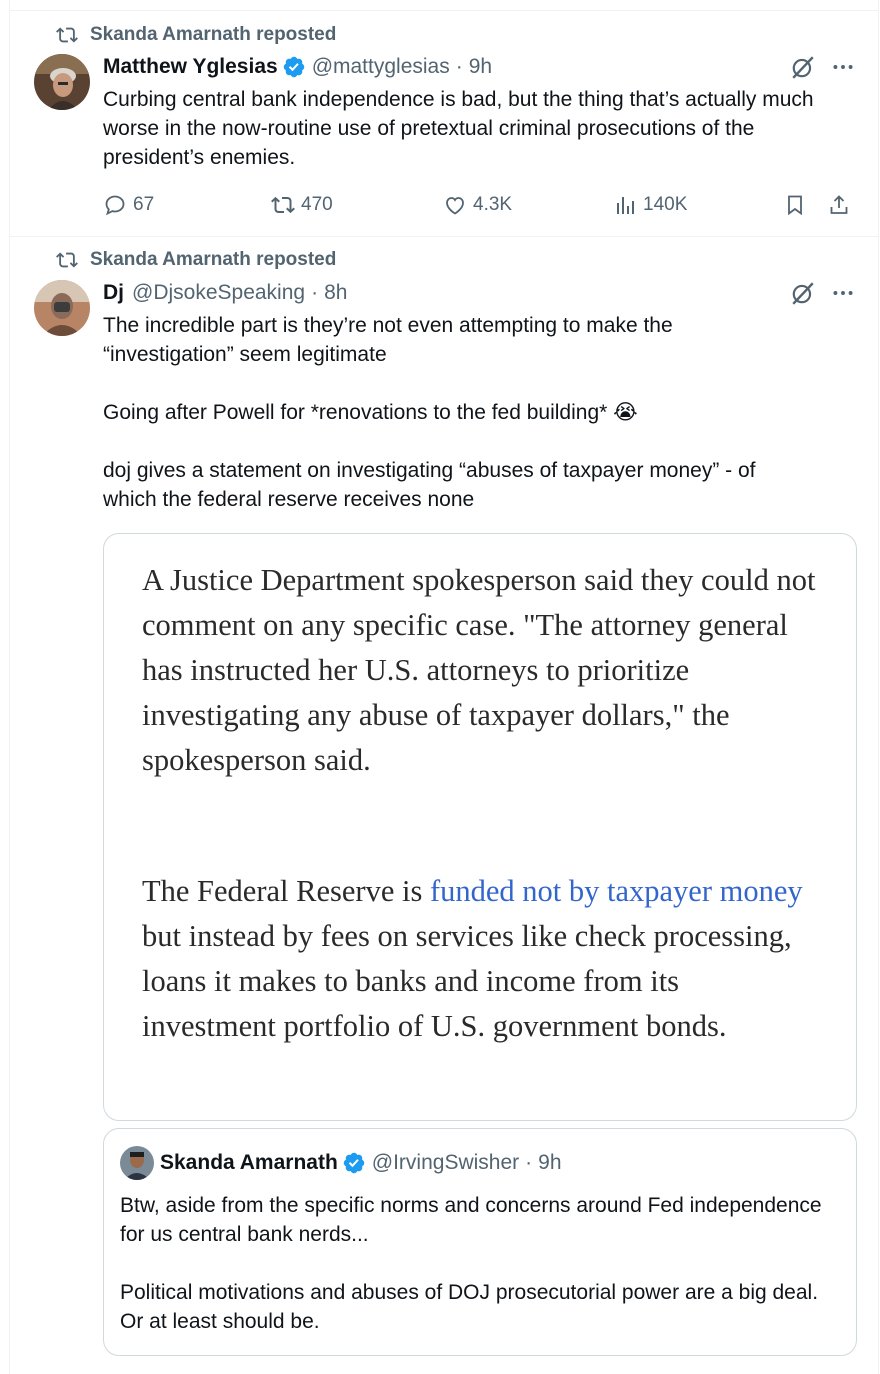 This screenshot has height=1374, width=880. What do you see at coordinates (190, 67) in the screenshot?
I see `author-name: Matthew Yglesias` at bounding box center [190, 67].